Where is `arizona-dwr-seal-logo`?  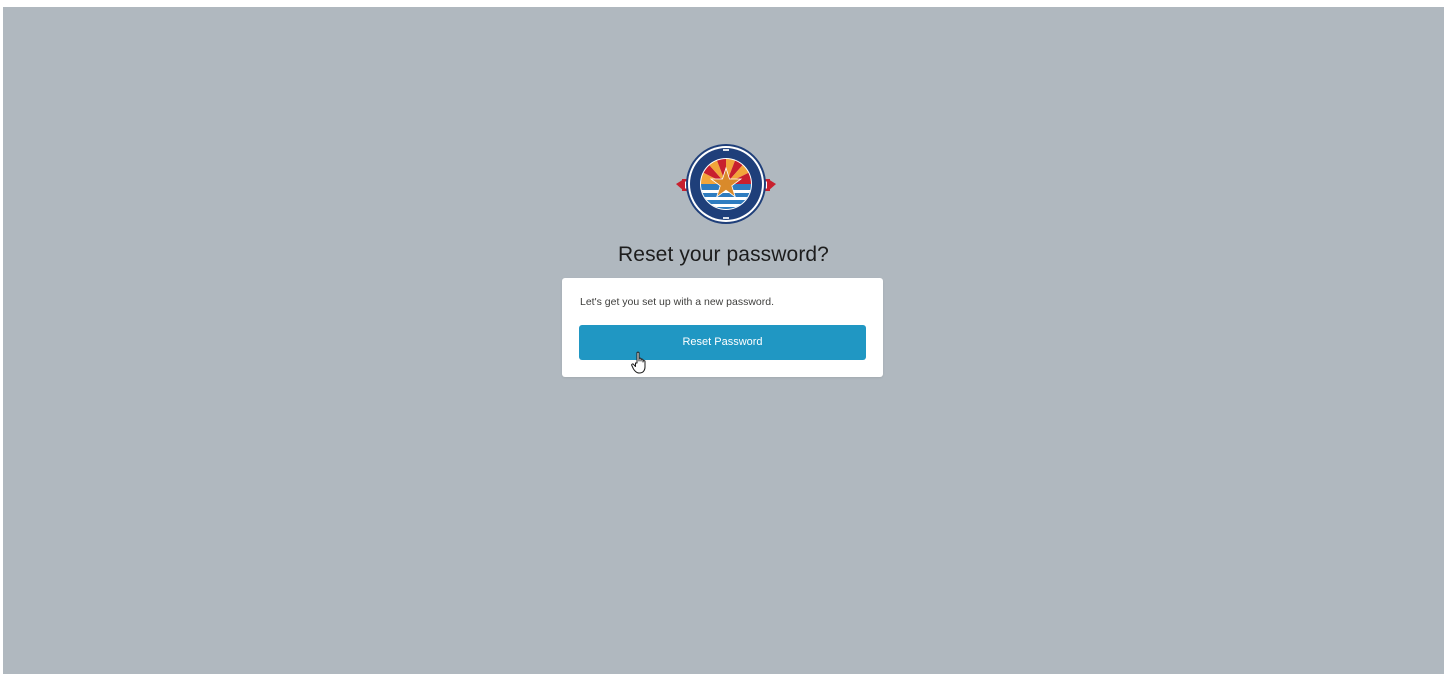
arizona-dwr-seal-logo is located at coordinates (726, 184).